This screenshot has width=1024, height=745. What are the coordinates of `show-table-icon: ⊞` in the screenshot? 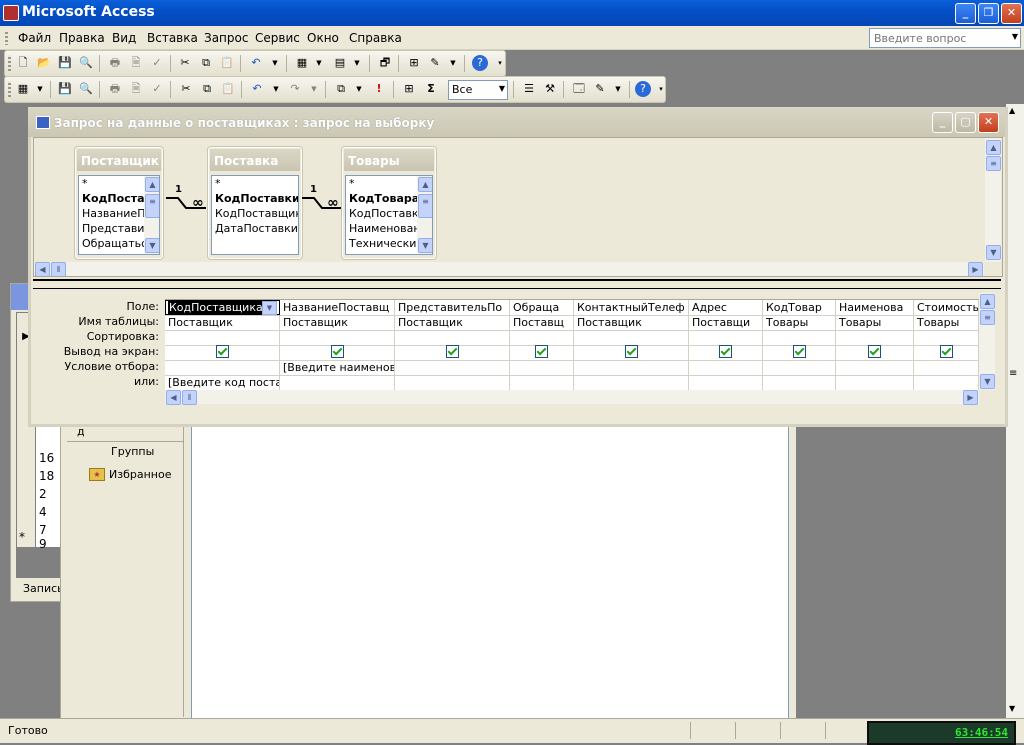 It's located at (409, 89).